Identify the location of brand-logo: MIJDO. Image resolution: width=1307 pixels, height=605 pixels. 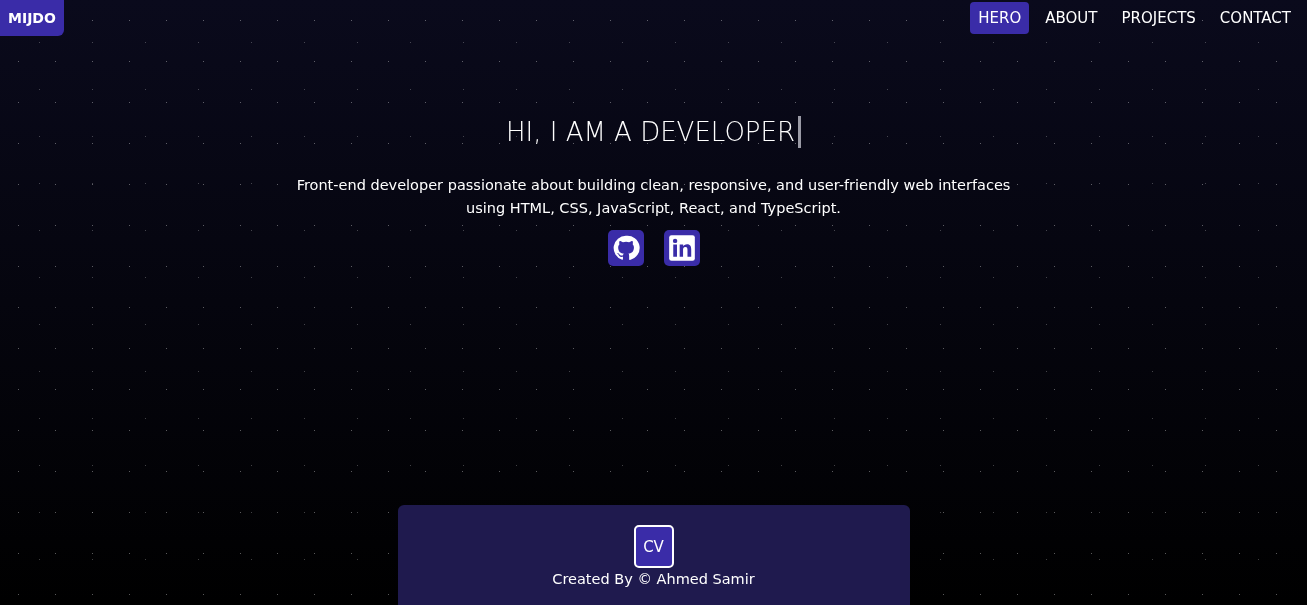
(32, 18).